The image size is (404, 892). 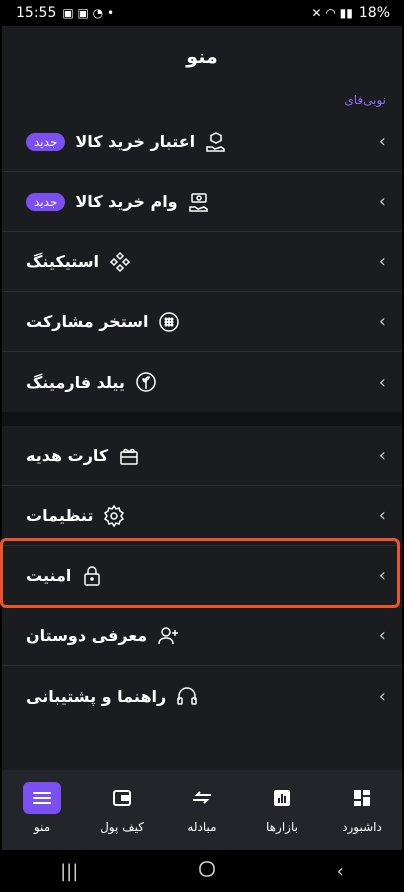 I want to click on gift-card-icon, so click(x=129, y=456).